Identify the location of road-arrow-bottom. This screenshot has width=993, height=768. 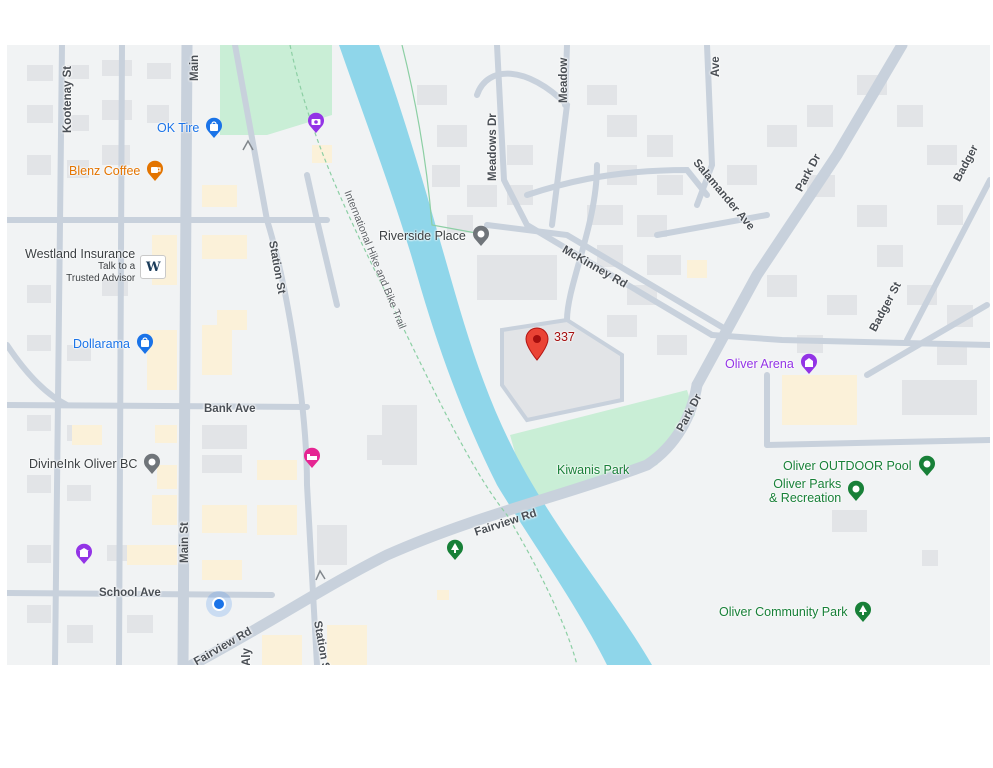
(320, 575).